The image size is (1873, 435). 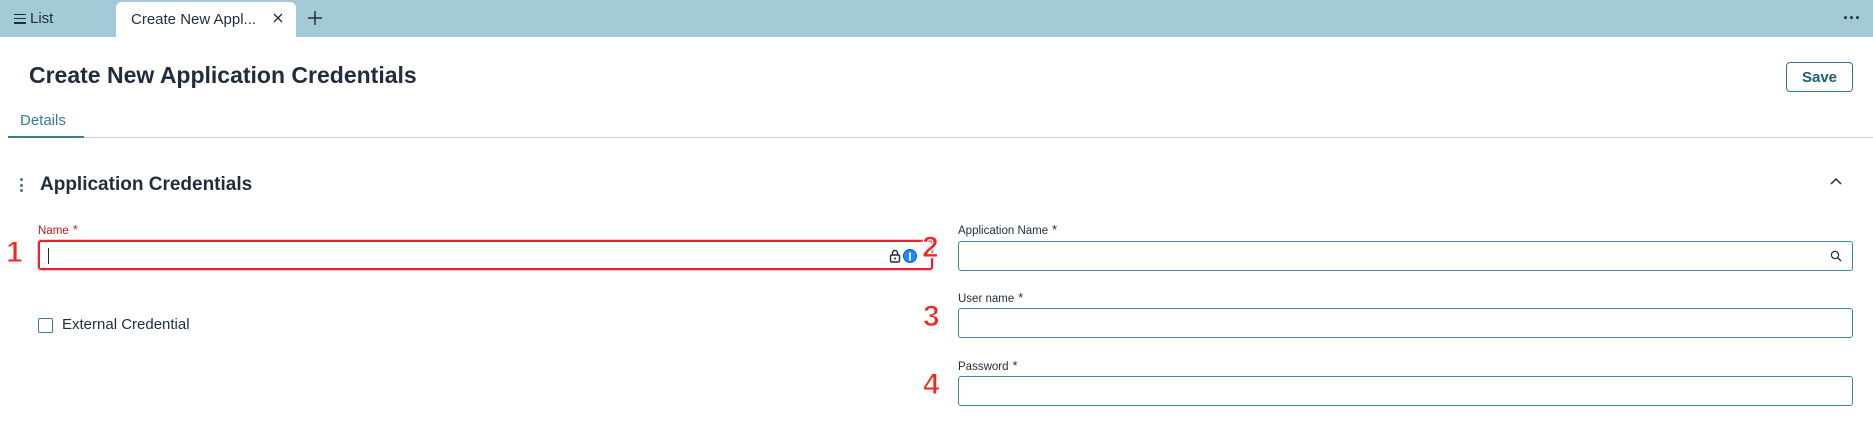 I want to click on search-icon, so click(x=1836, y=256).